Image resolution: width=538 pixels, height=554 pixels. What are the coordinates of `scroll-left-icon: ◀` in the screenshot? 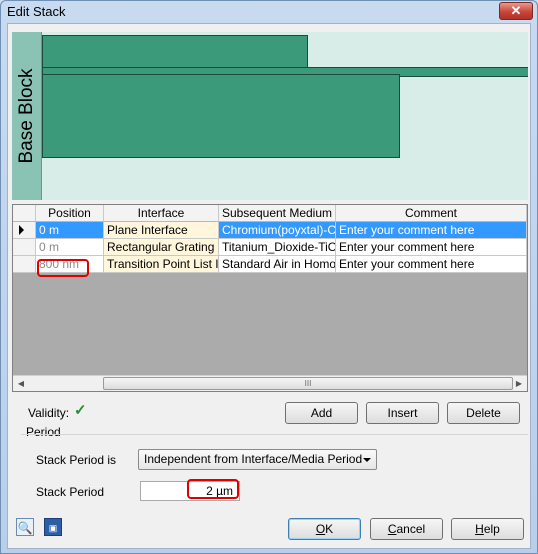 It's located at (21, 384).